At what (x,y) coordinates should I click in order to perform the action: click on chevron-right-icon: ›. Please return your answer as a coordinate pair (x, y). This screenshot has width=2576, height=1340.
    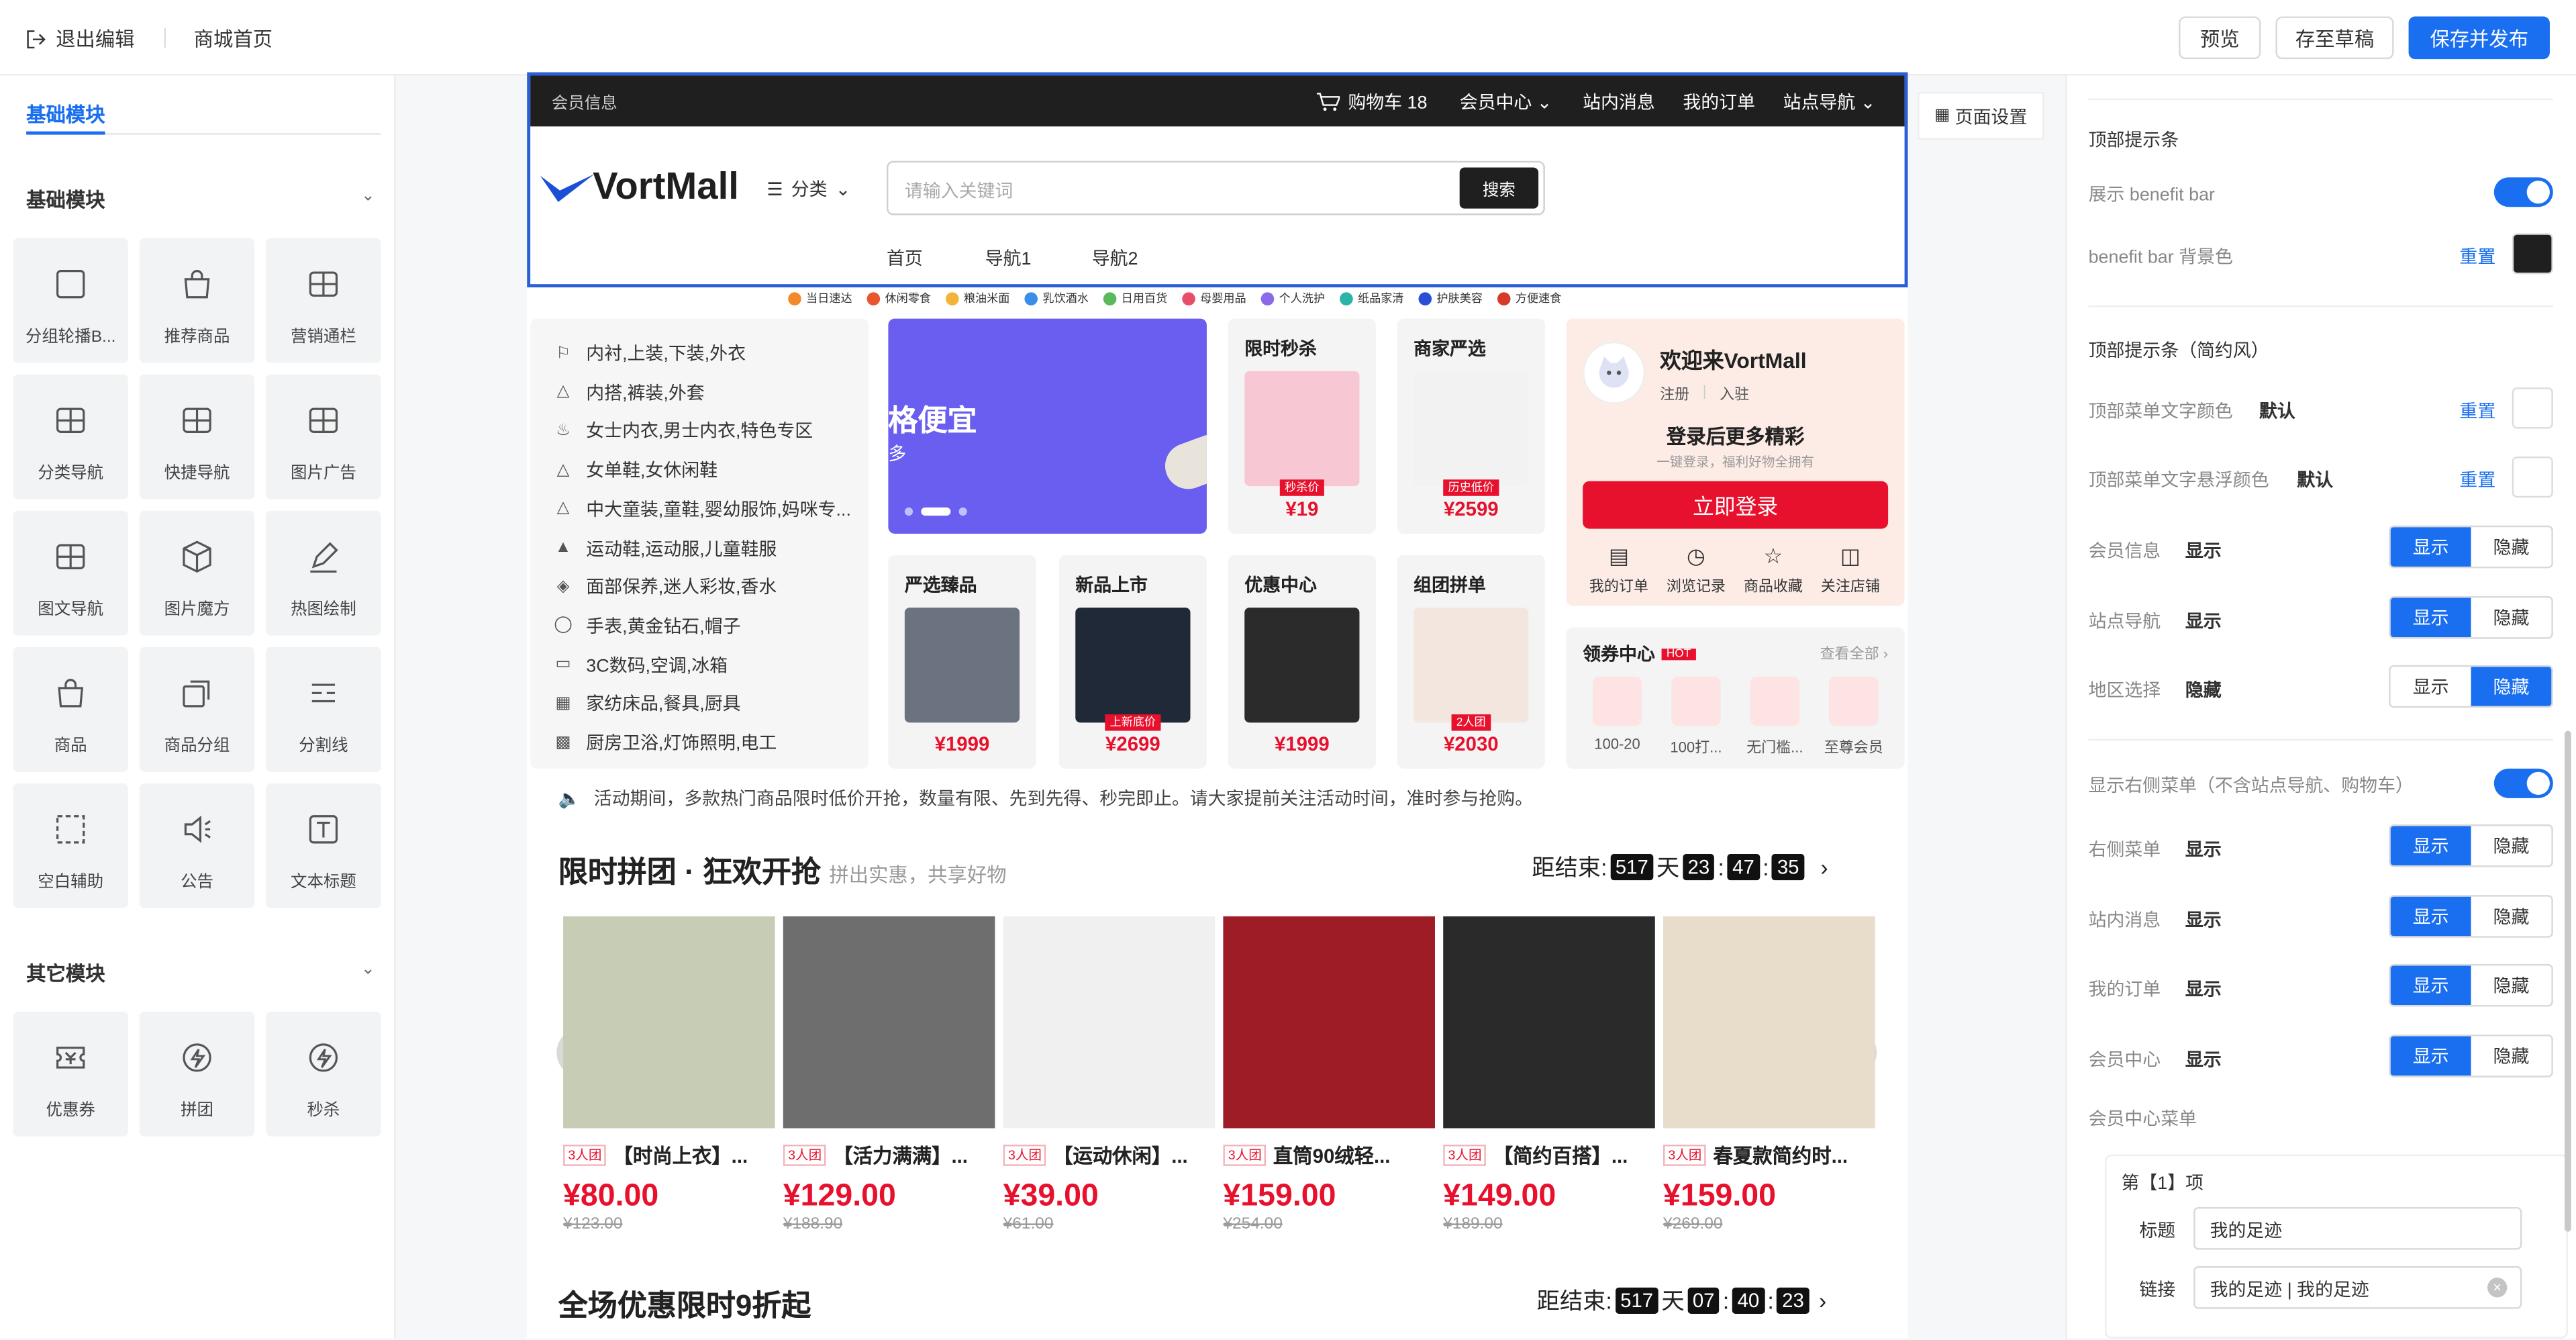
    Looking at the image, I should click on (1824, 867).